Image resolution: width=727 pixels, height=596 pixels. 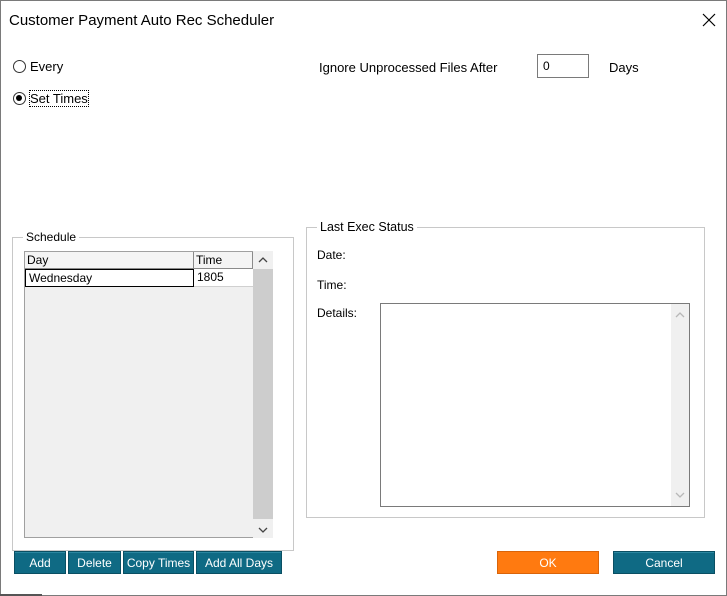 What do you see at coordinates (59, 98) in the screenshot?
I see `radio-set-times-label: Set Times` at bounding box center [59, 98].